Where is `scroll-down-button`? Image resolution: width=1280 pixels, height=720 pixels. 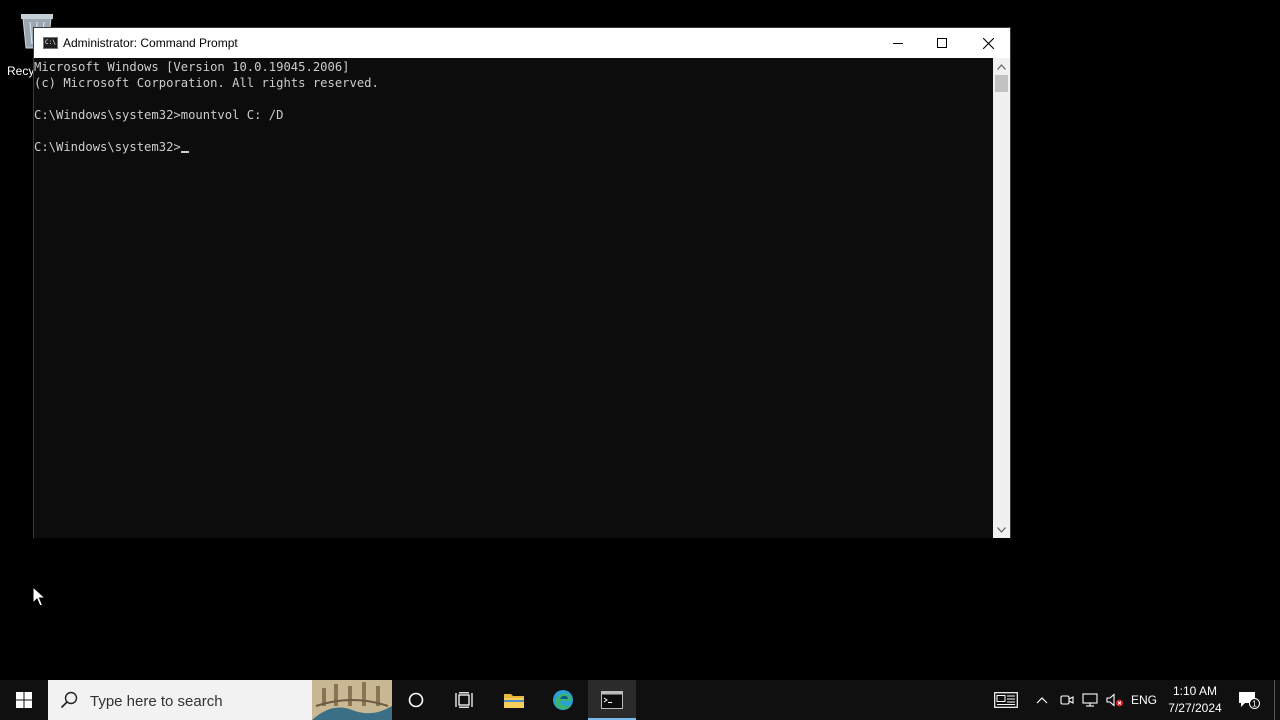 scroll-down-button is located at coordinates (1001, 529).